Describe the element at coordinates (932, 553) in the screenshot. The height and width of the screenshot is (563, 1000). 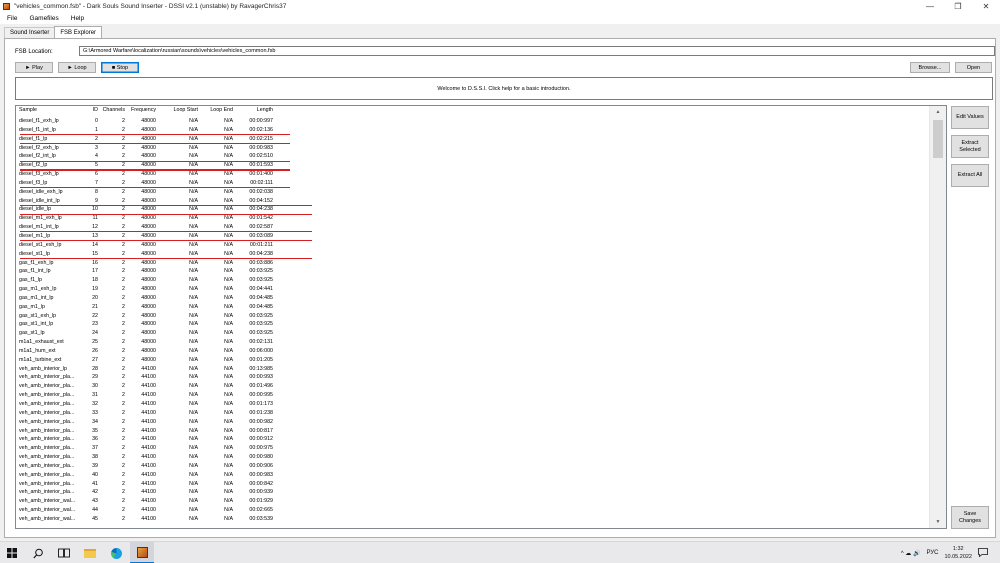
I see `language-indicator: РУС` at that location.